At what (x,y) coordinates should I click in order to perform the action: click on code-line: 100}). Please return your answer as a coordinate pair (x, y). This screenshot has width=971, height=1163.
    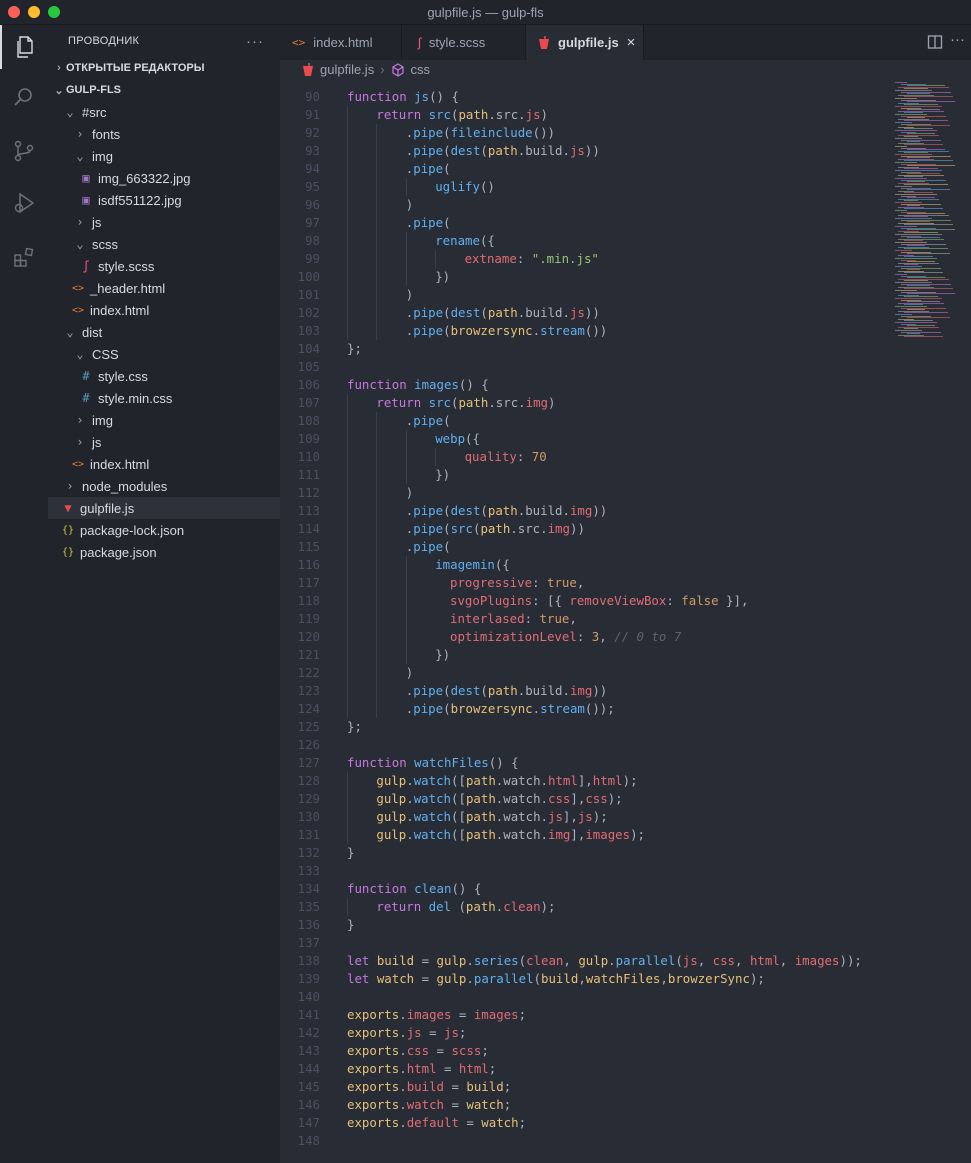
    Looking at the image, I should click on (585, 277).